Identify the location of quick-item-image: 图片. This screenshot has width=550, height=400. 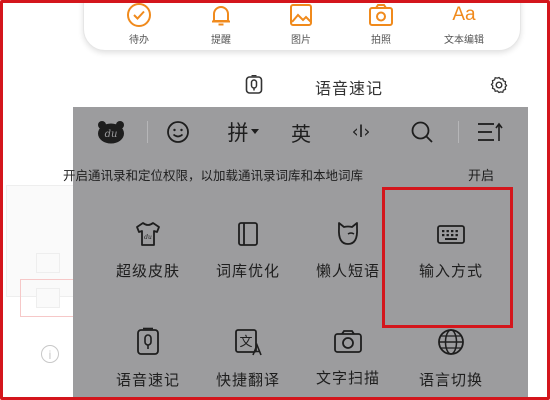
(301, 24).